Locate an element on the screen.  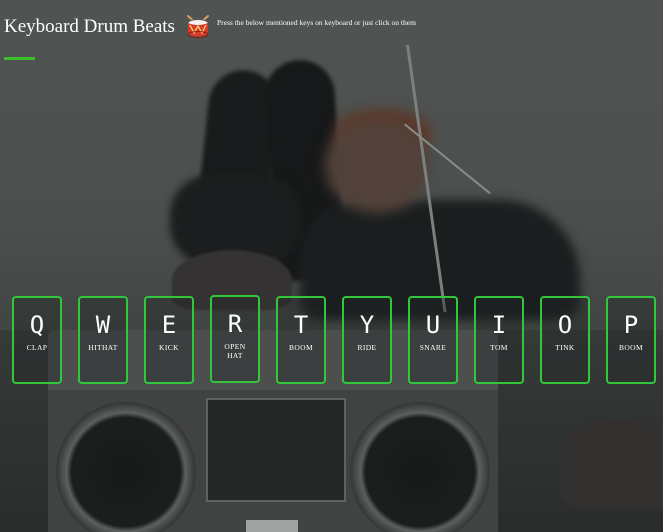
key-p: P BOOM is located at coordinates (631, 340).